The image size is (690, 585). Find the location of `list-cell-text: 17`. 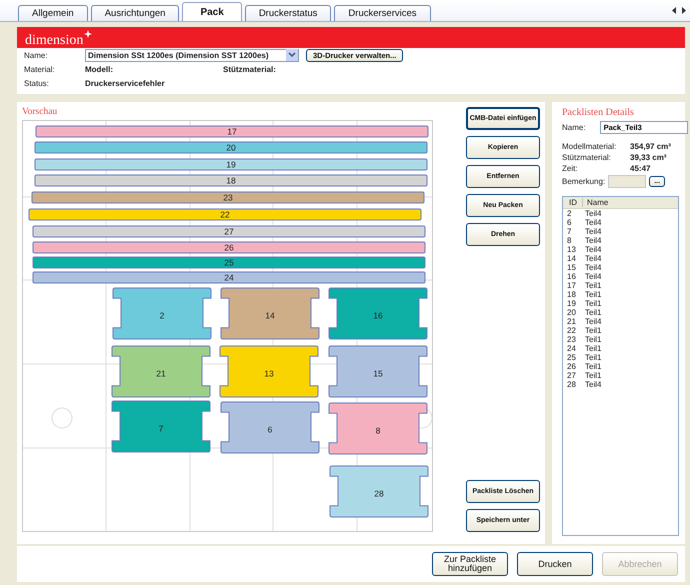

list-cell-text: 17 is located at coordinates (571, 285).